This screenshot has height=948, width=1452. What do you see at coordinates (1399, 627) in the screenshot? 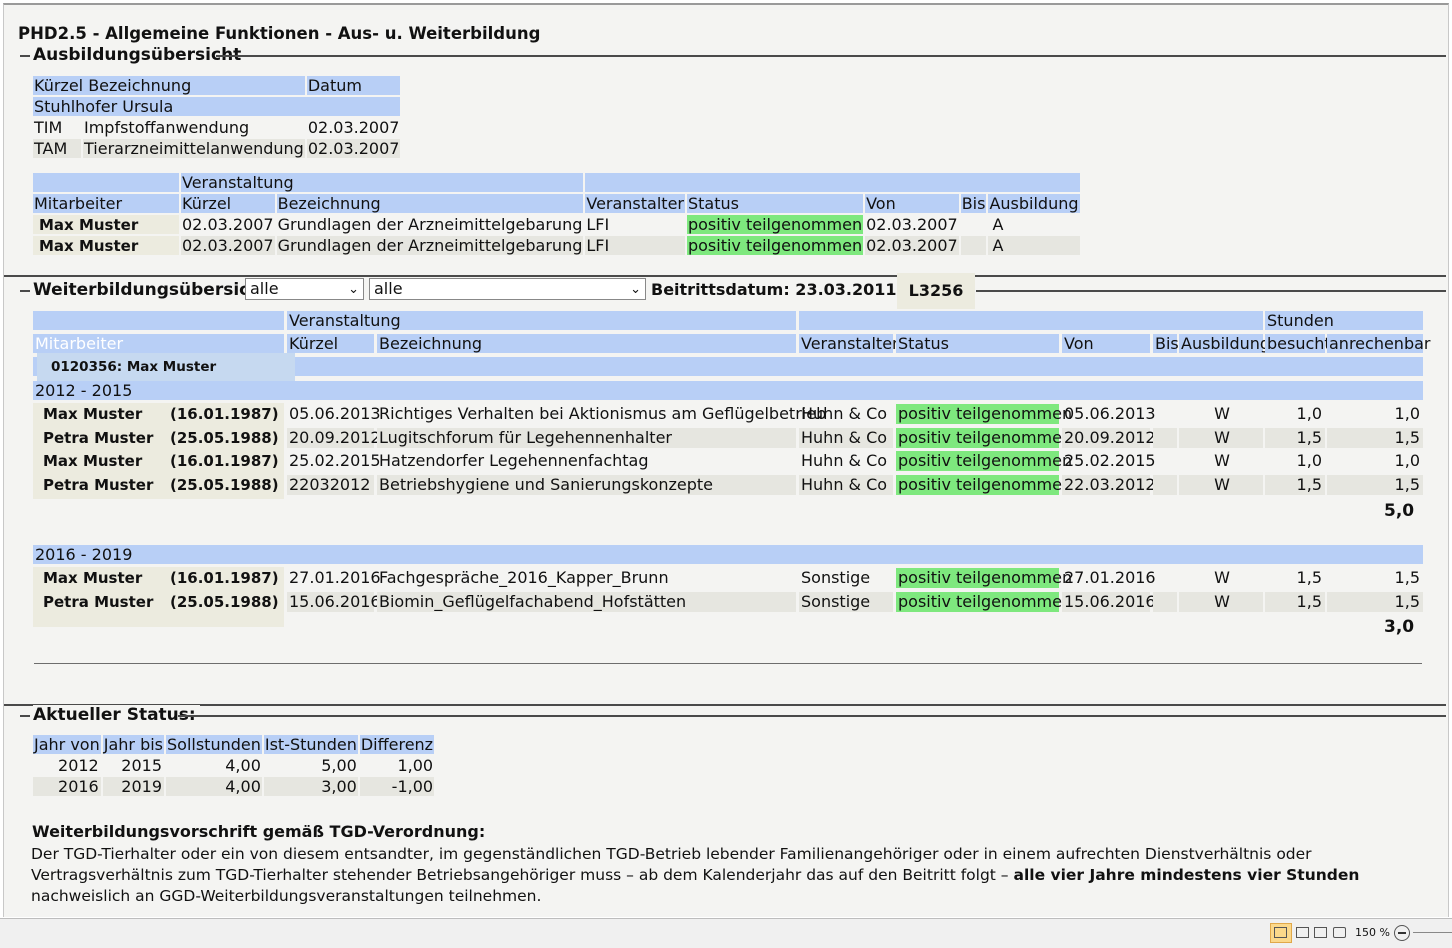
I see `period-total: 3,0` at bounding box center [1399, 627].